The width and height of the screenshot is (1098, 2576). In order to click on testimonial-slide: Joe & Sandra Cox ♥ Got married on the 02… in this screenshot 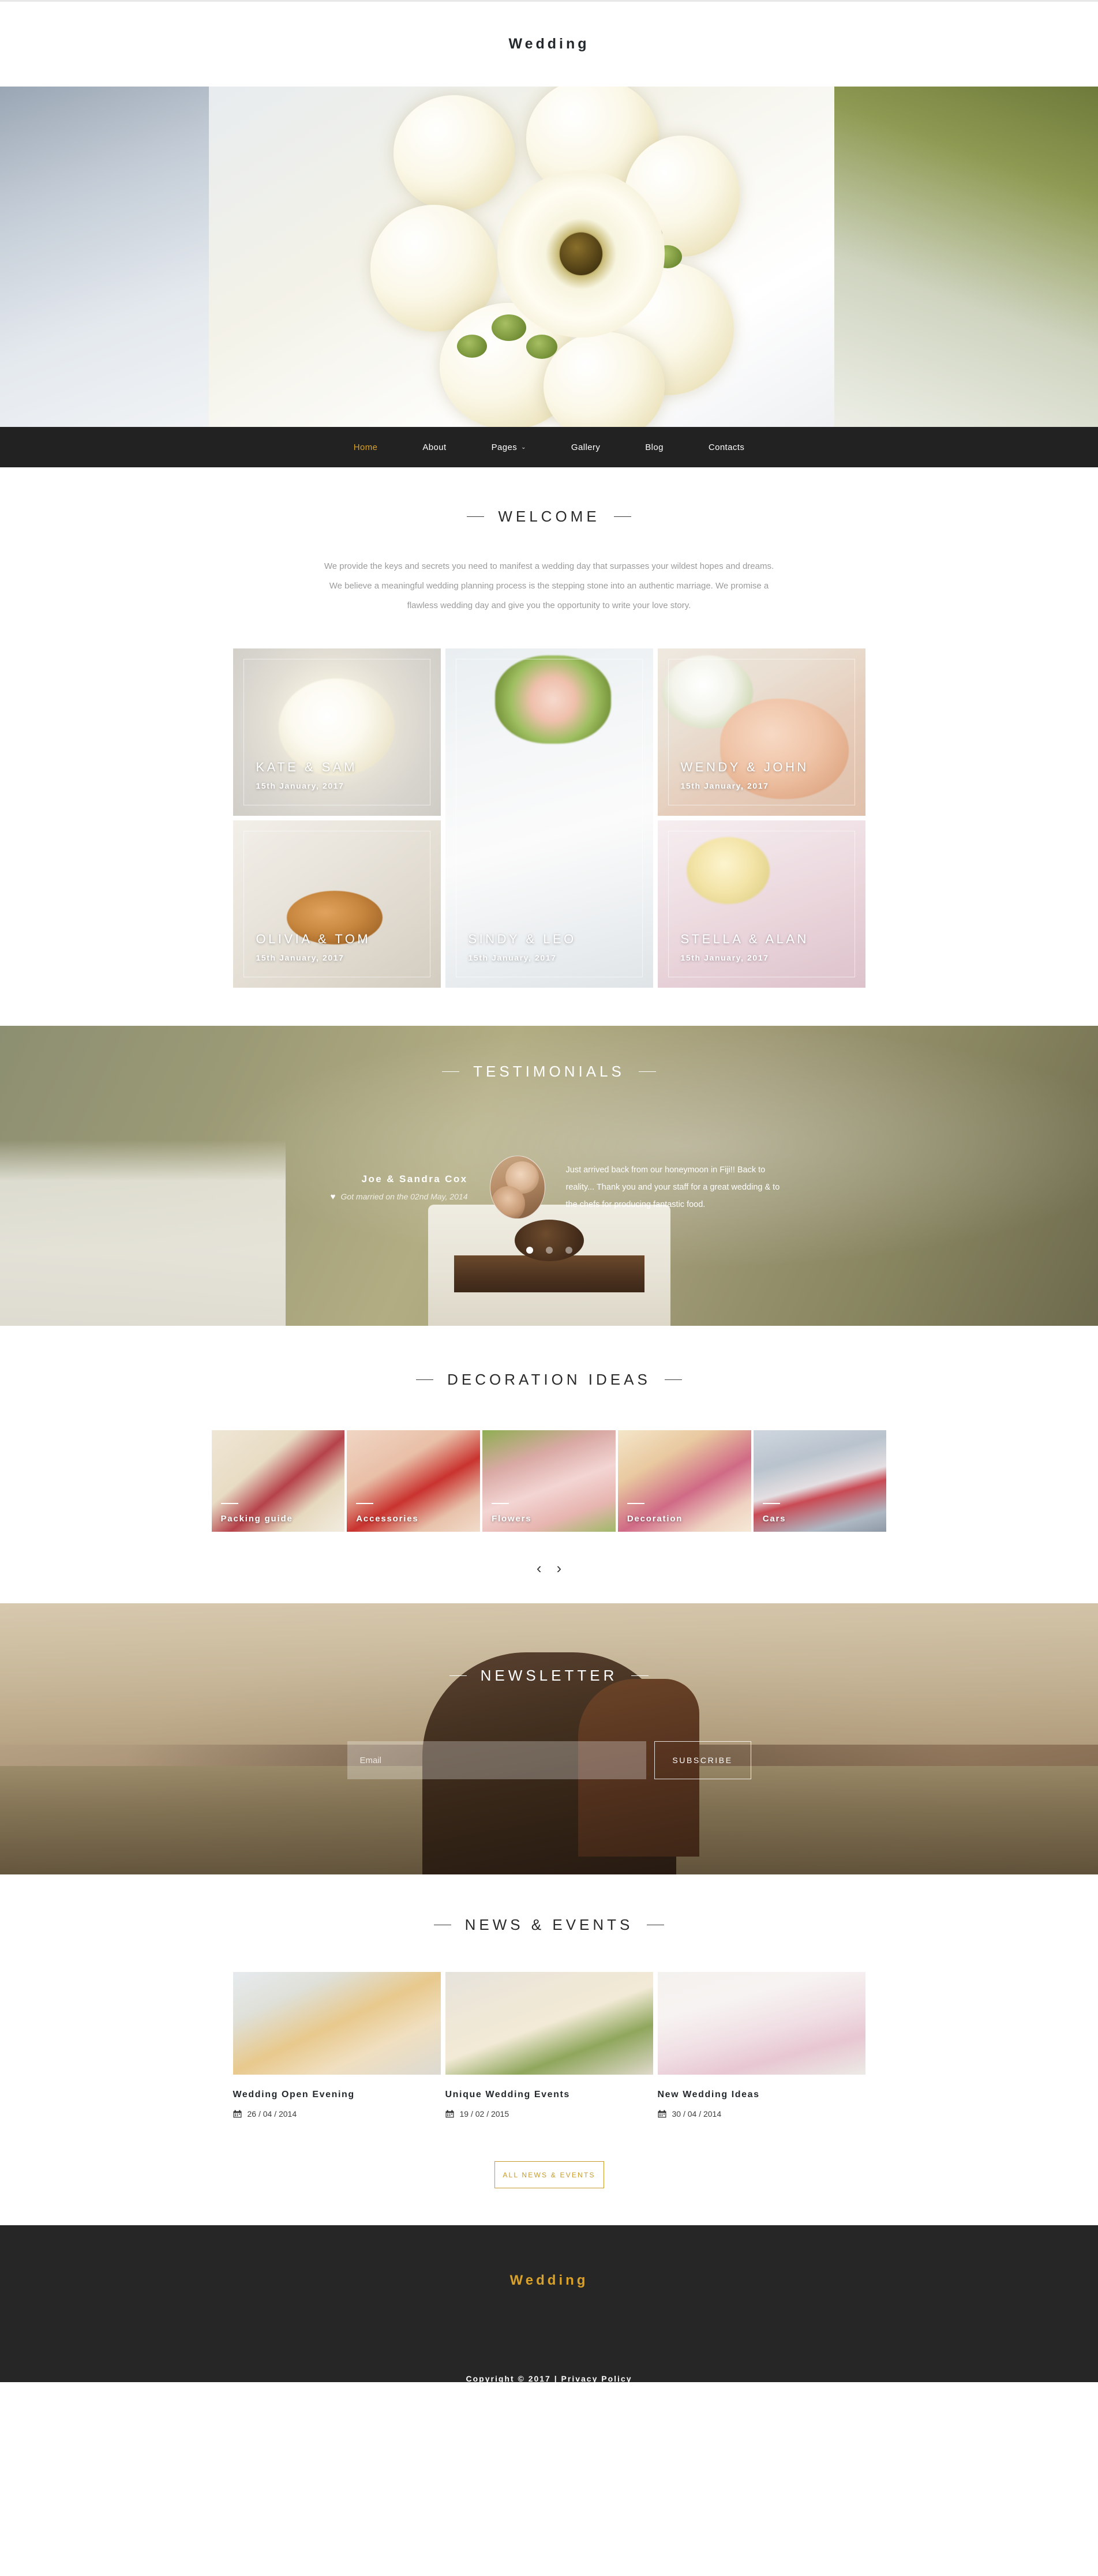, I will do `click(549, 1188)`.